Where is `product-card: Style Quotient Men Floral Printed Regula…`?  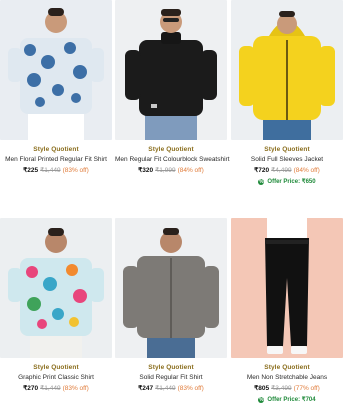 product-card: Style Quotient Men Floral Printed Regula… is located at coordinates (56, 87).